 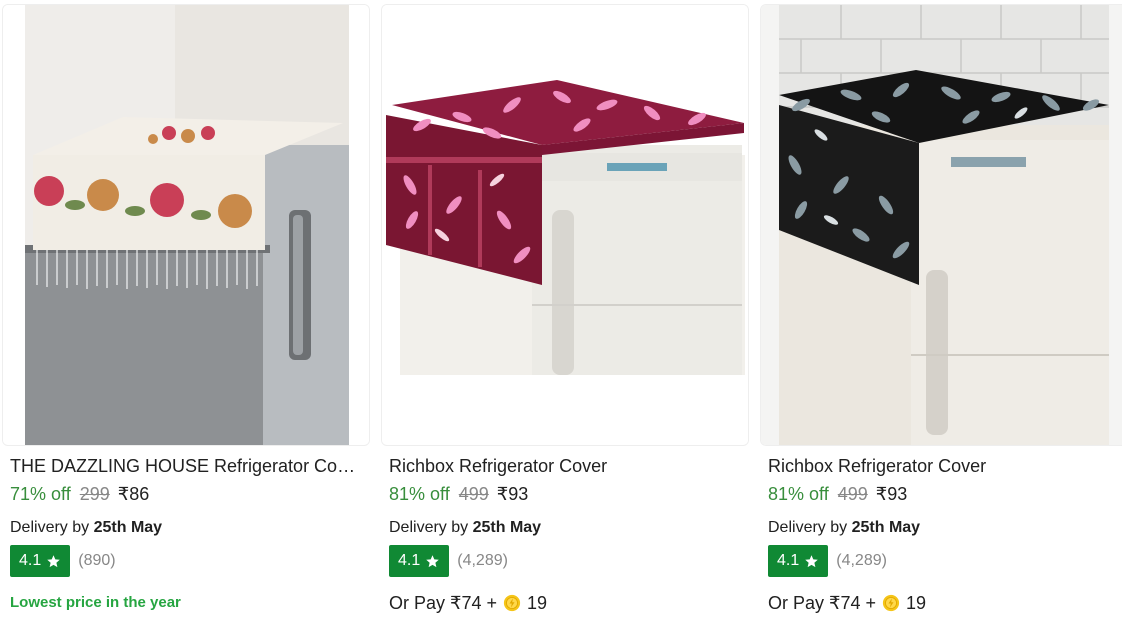 I want to click on price-row: 71% off 299 ₹86, so click(x=79, y=494).